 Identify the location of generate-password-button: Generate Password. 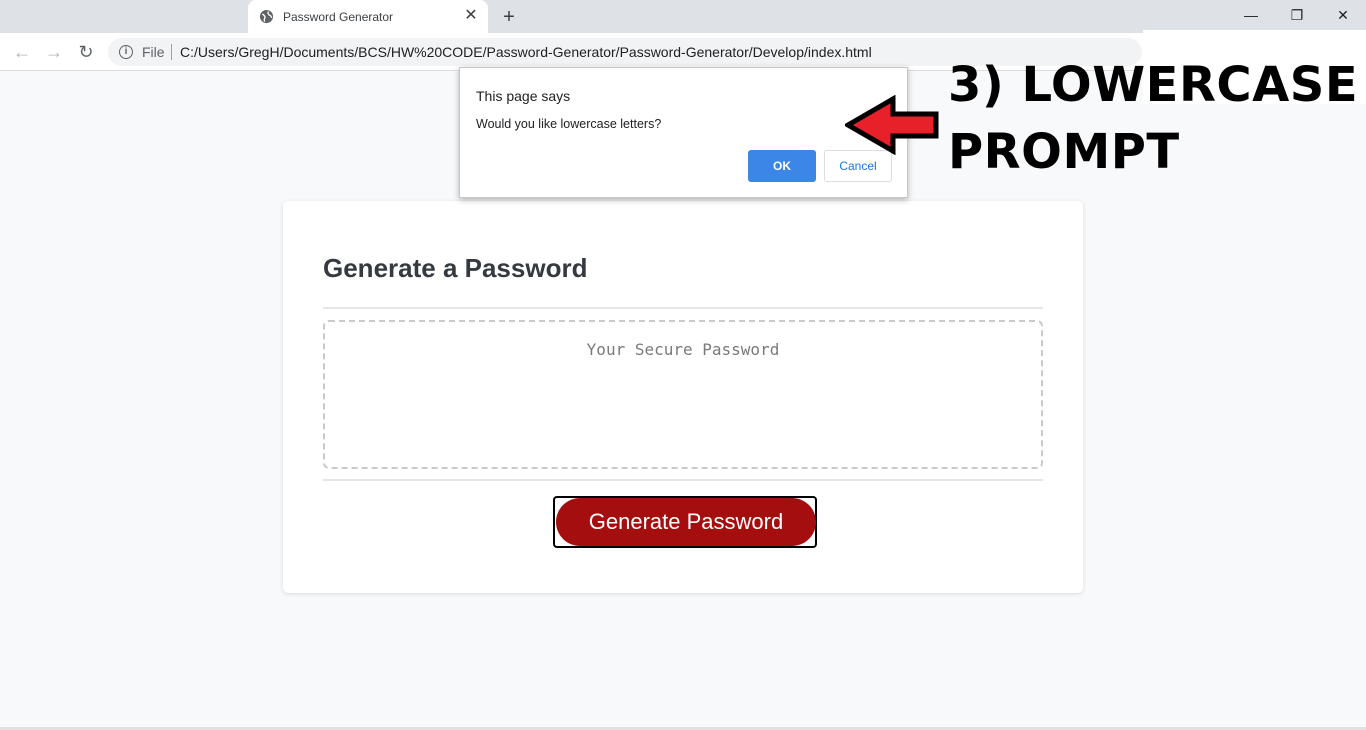
(686, 522).